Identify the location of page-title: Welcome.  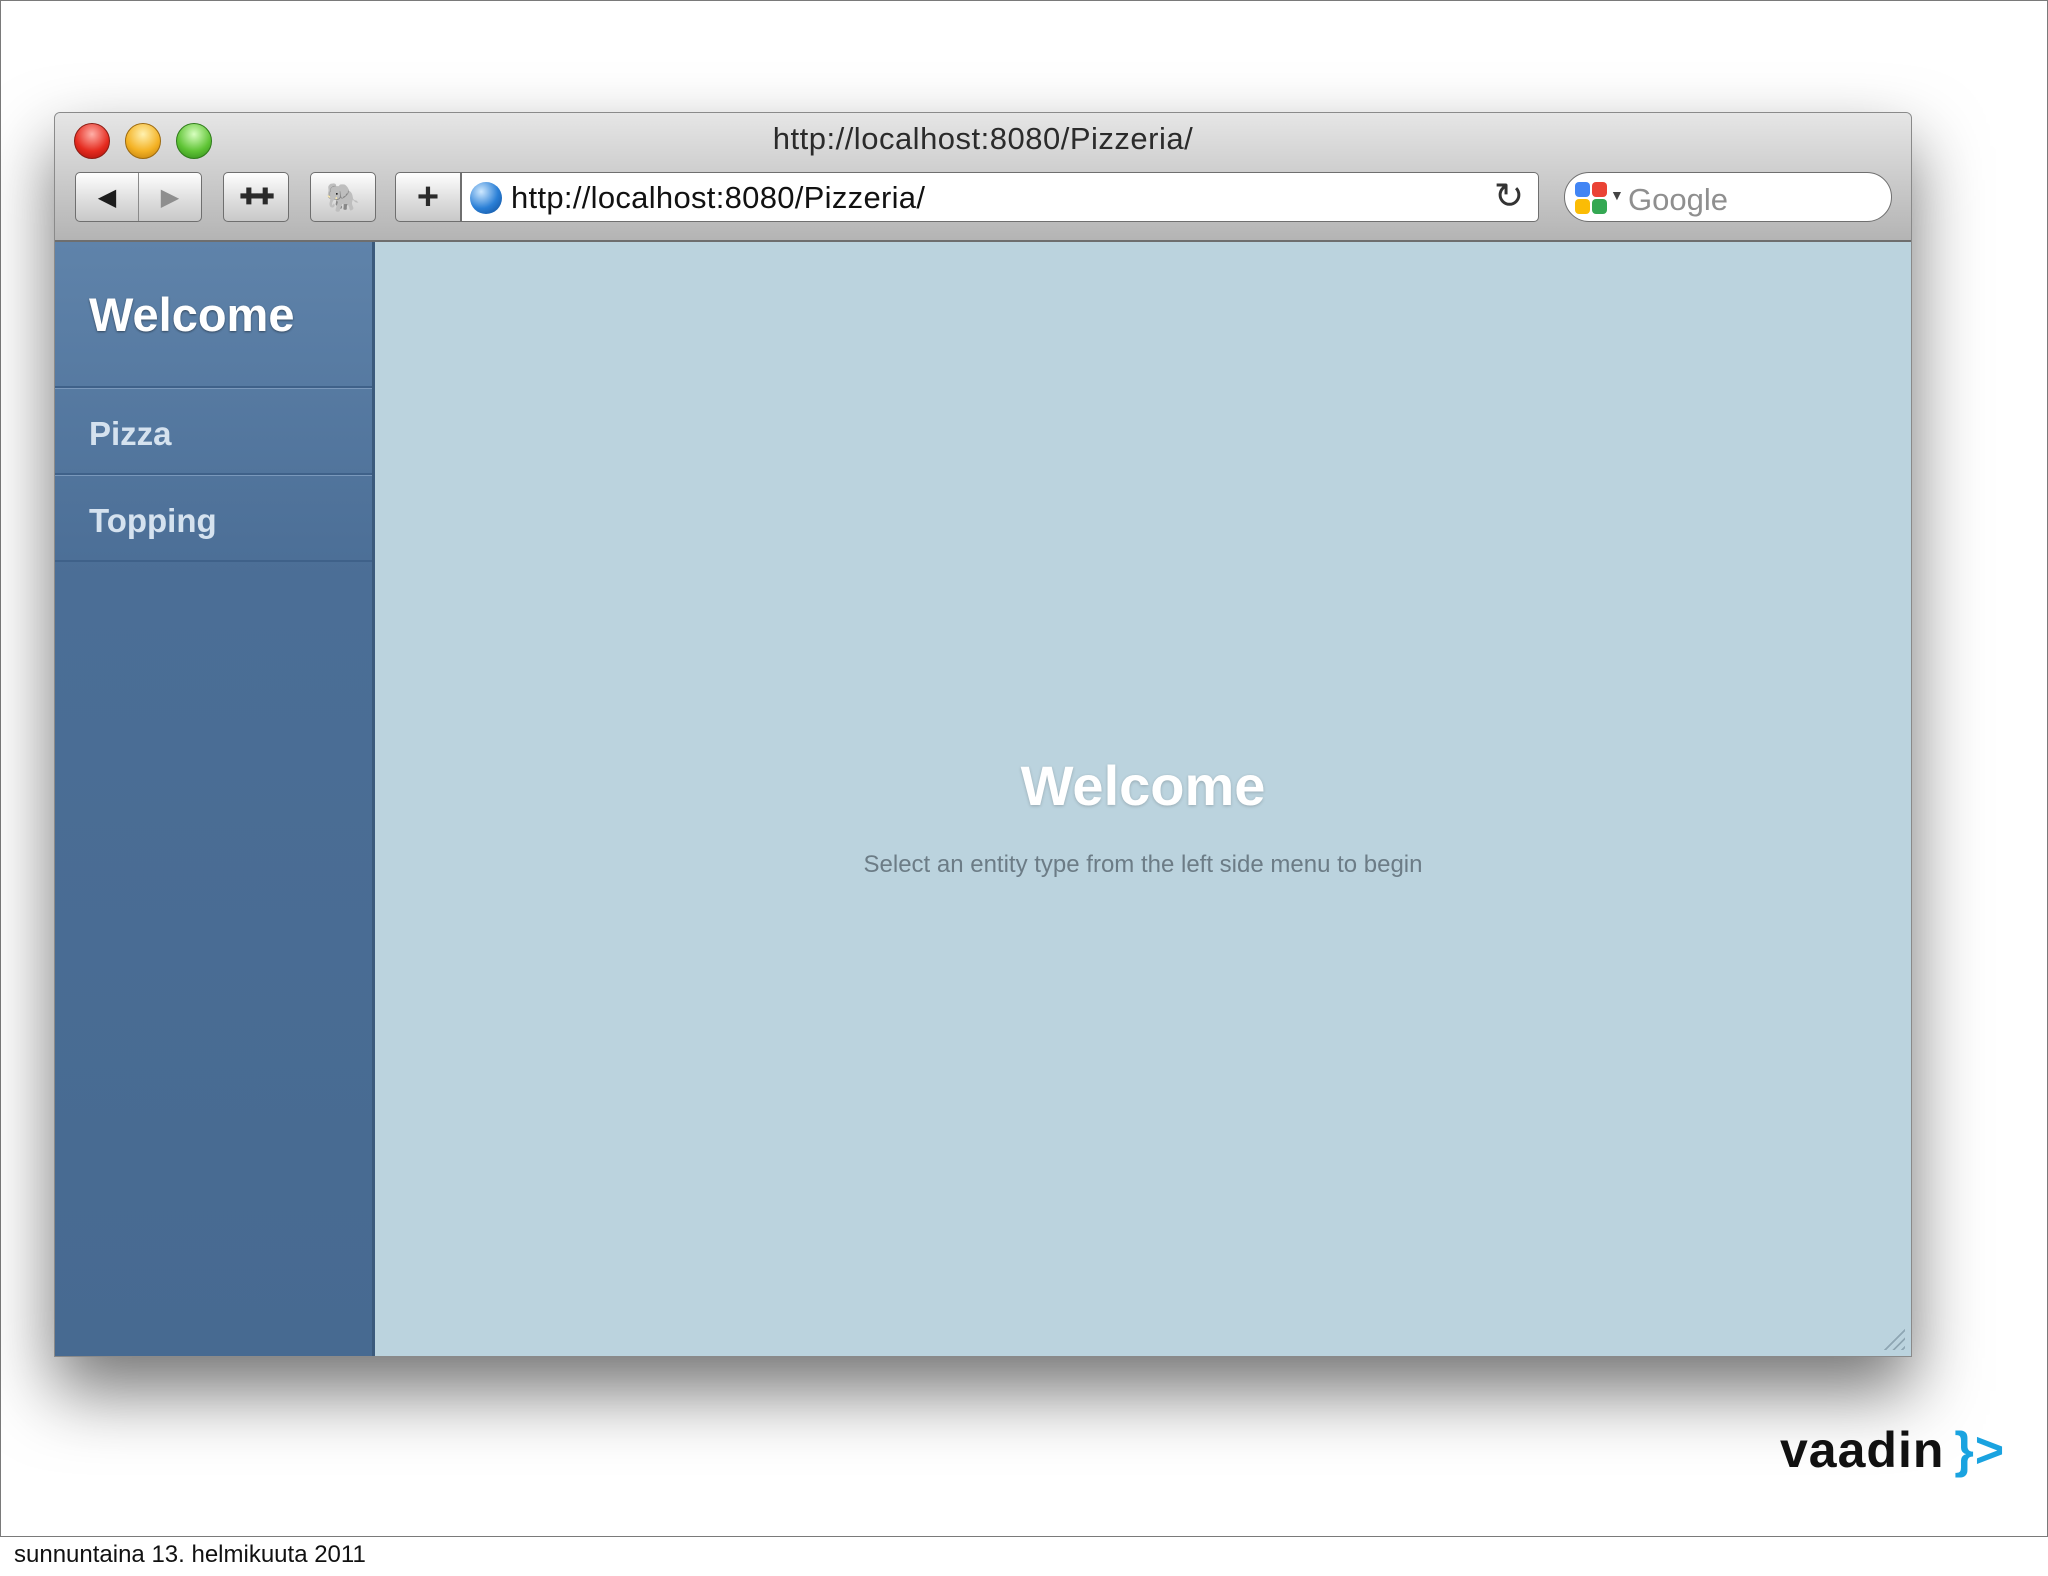
(1143, 785).